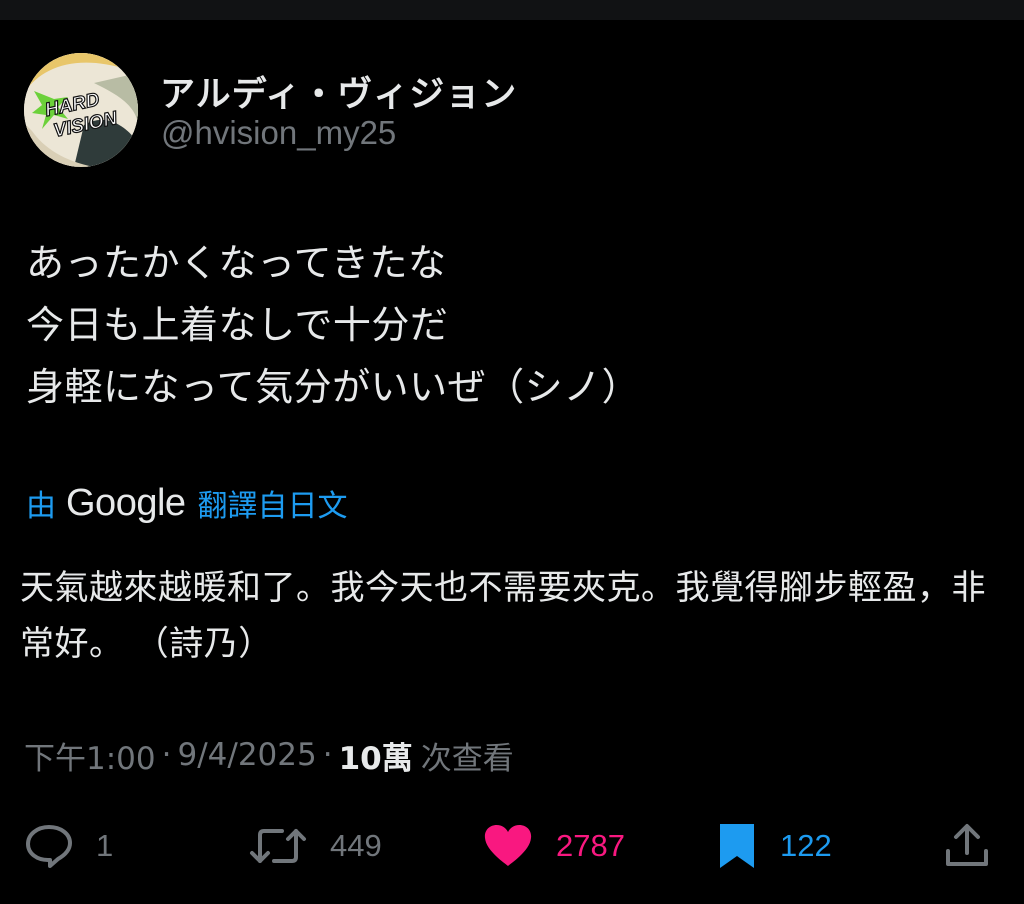 The height and width of the screenshot is (904, 1024). Describe the element at coordinates (737, 846) in the screenshot. I see `bookmark-icon` at that location.